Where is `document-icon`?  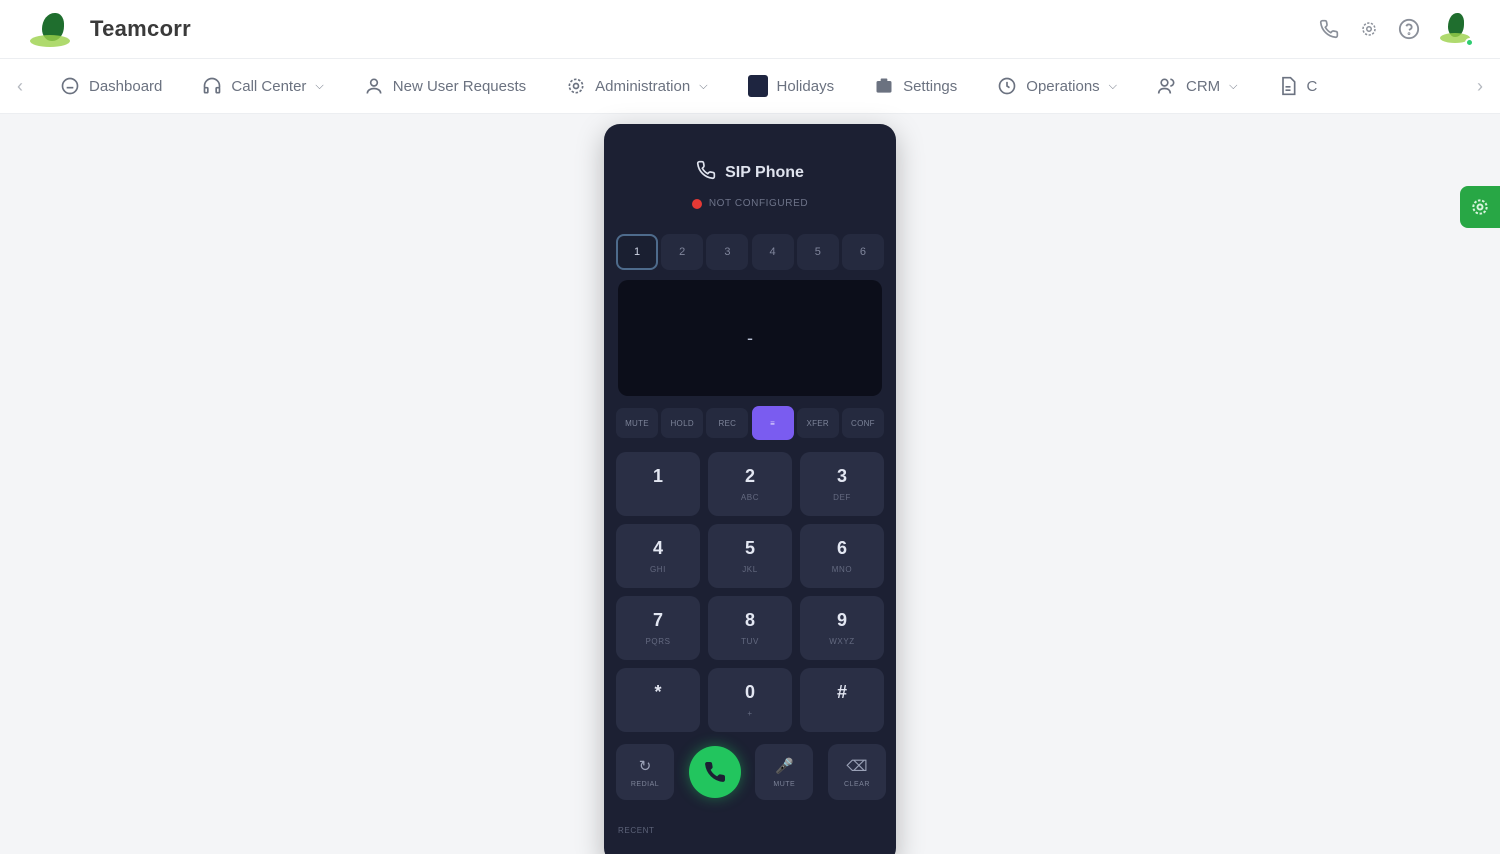 document-icon is located at coordinates (1288, 86).